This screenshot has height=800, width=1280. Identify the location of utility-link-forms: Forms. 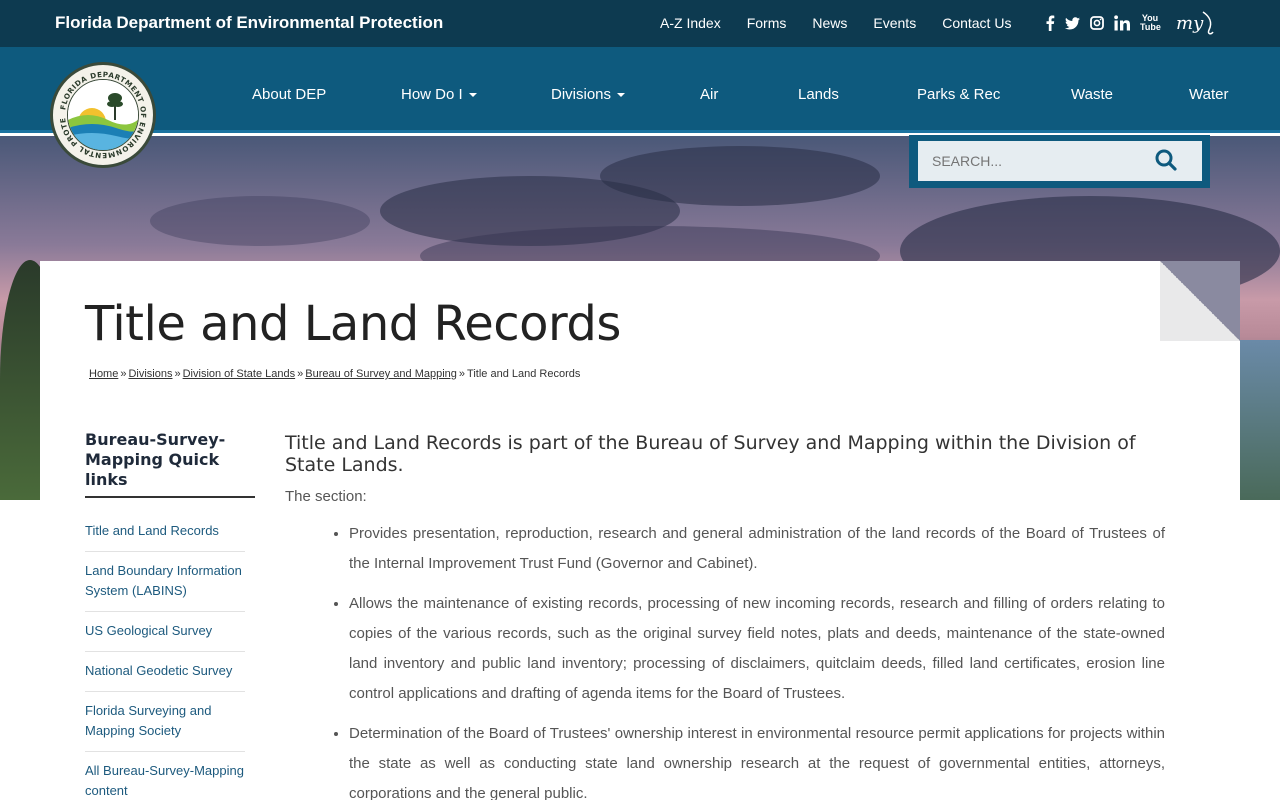
(767, 23).